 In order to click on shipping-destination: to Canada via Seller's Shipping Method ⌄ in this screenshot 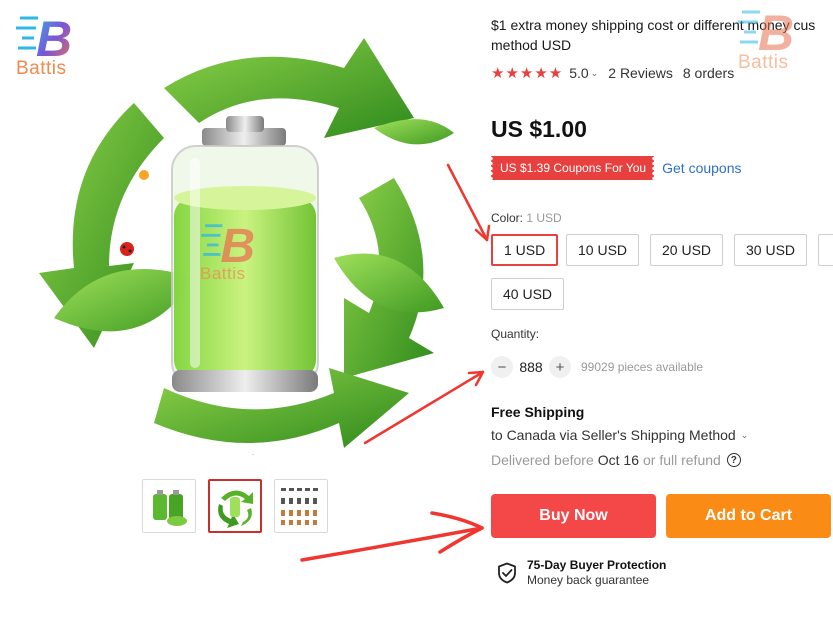, I will do `click(619, 435)`.